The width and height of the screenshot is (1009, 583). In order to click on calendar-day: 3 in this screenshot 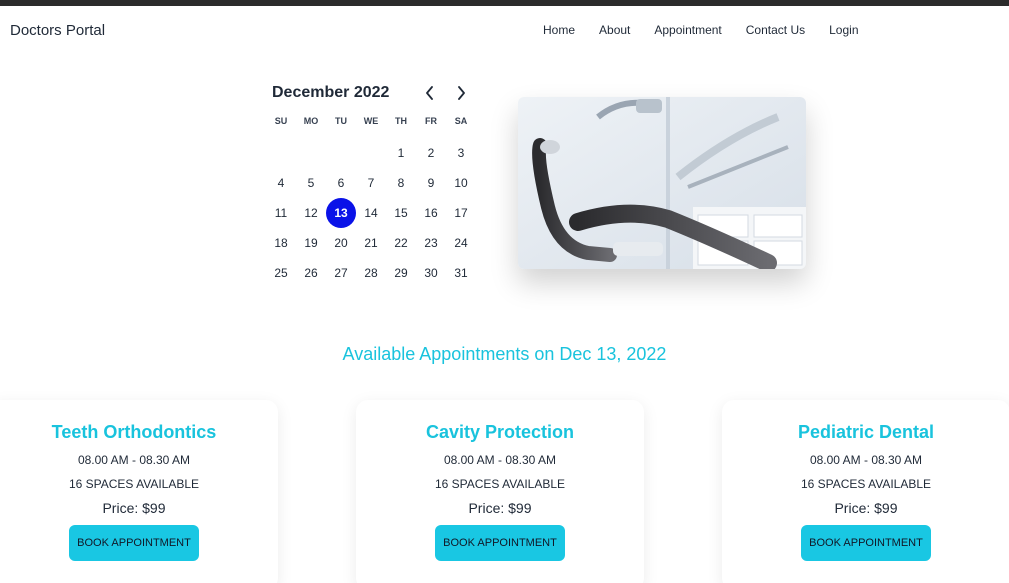, I will do `click(461, 153)`.